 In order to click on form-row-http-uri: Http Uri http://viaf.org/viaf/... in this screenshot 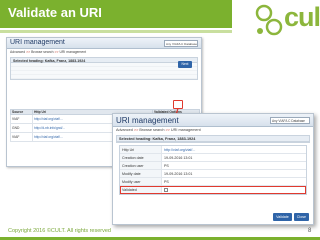, I will do `click(213, 150)`.